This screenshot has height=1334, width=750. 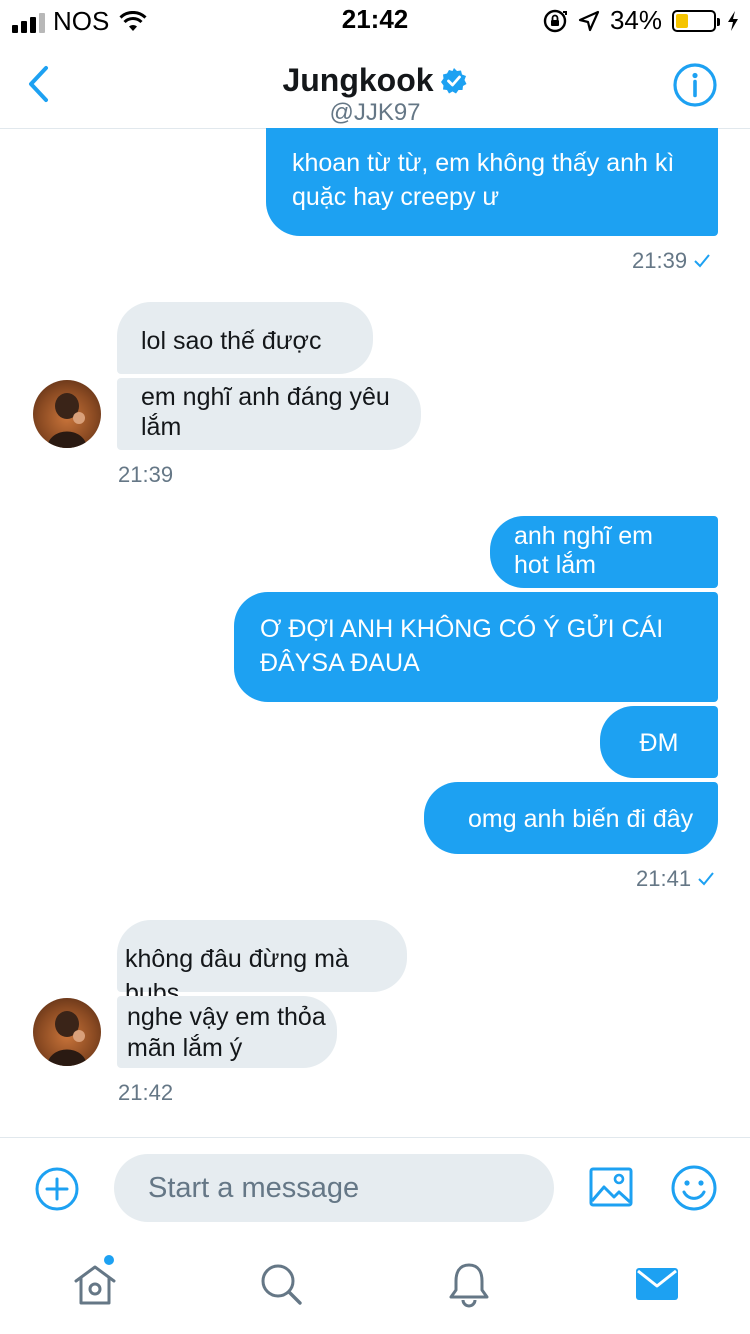 I want to click on name-row: Jungkook, so click(x=374, y=80).